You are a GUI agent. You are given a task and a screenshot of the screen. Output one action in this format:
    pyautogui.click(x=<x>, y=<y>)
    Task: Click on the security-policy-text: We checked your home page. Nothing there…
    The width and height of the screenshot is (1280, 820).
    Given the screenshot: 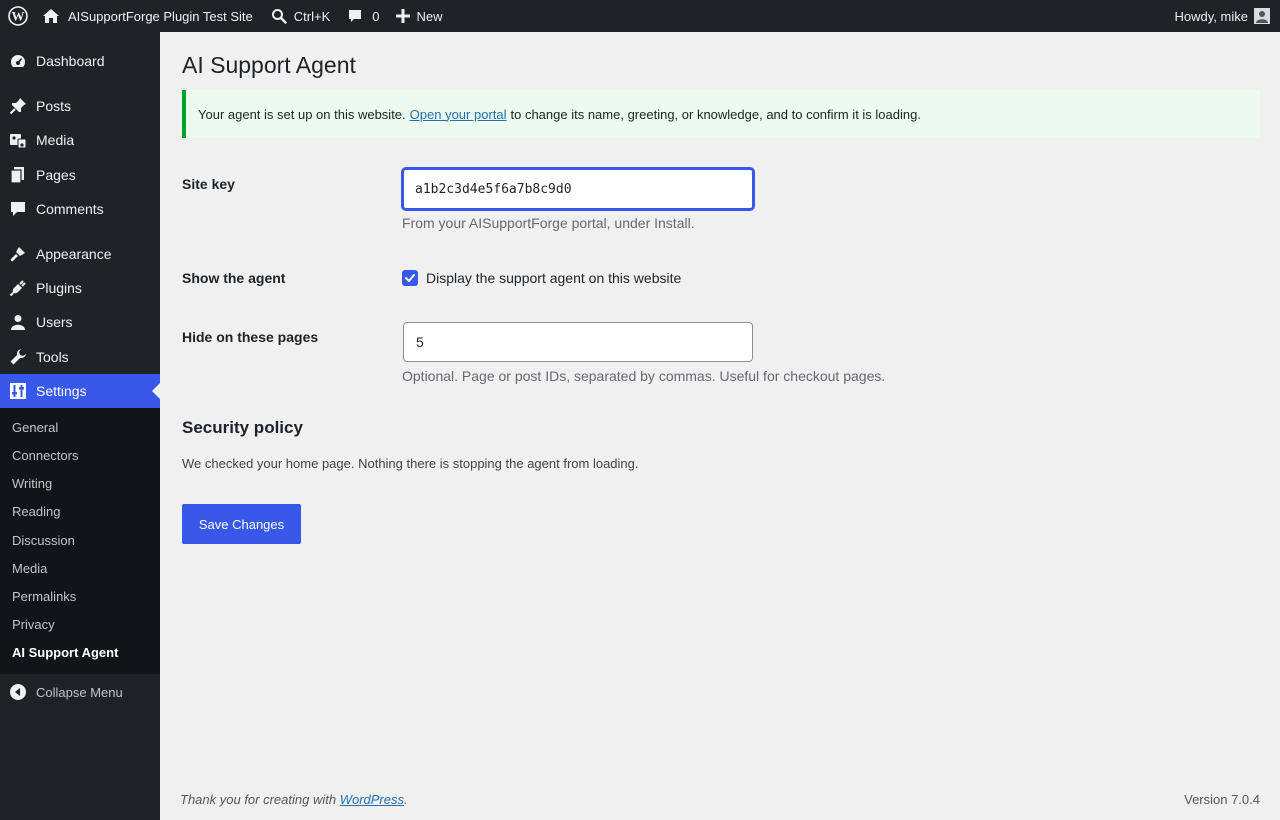 What is the action you would take?
    pyautogui.click(x=410, y=463)
    